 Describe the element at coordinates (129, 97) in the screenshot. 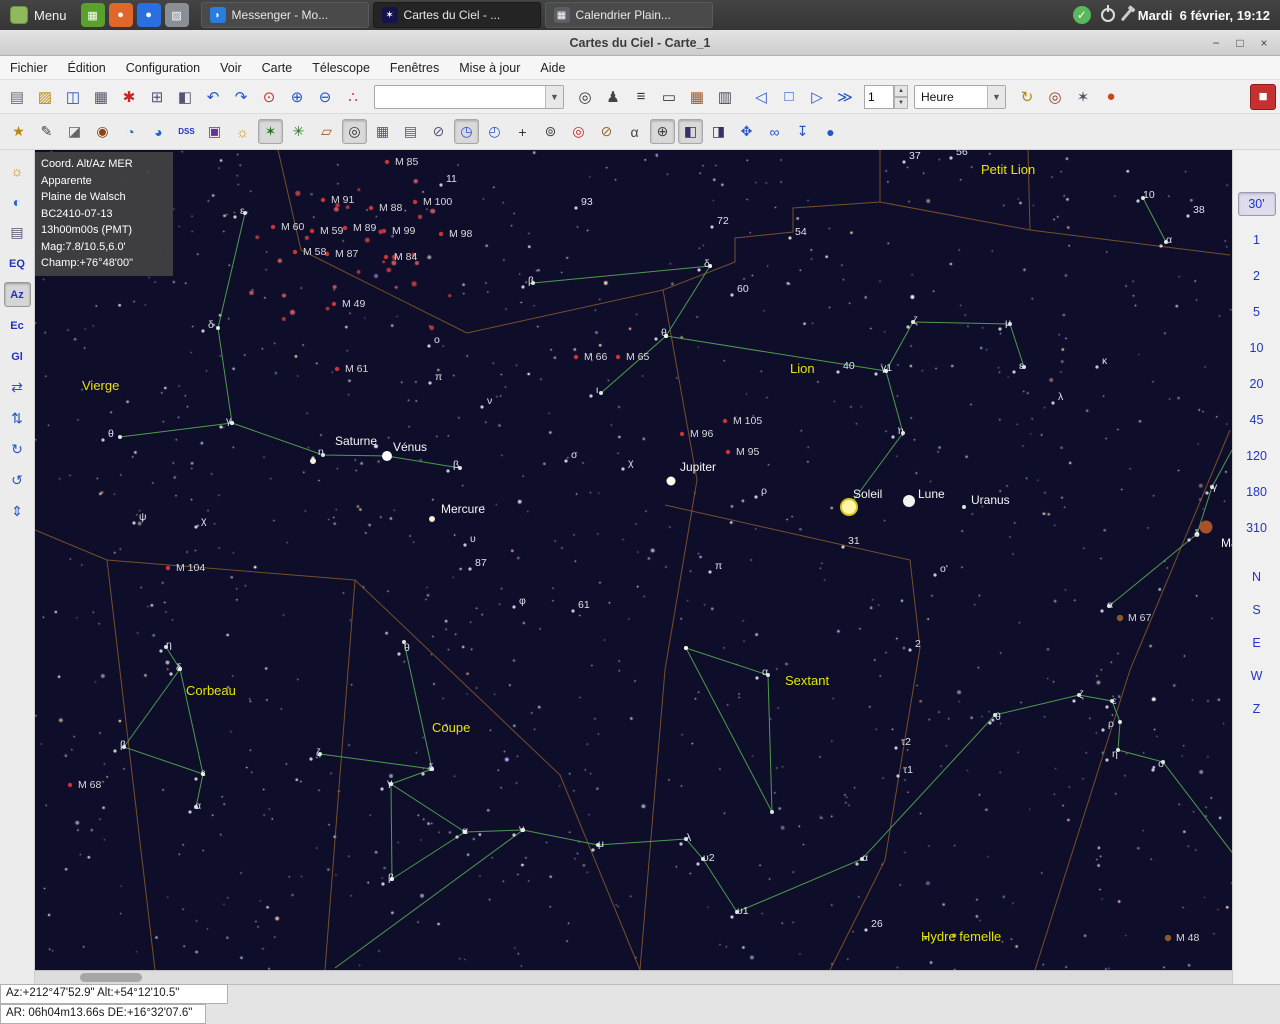

I see `observatory-config-icon: ✱` at that location.